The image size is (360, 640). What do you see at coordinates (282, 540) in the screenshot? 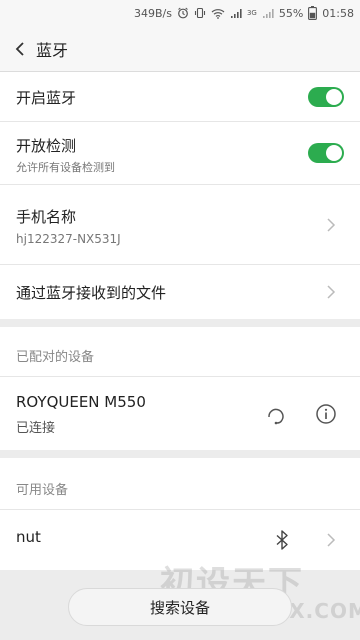
I see `bluetooth-icon` at bounding box center [282, 540].